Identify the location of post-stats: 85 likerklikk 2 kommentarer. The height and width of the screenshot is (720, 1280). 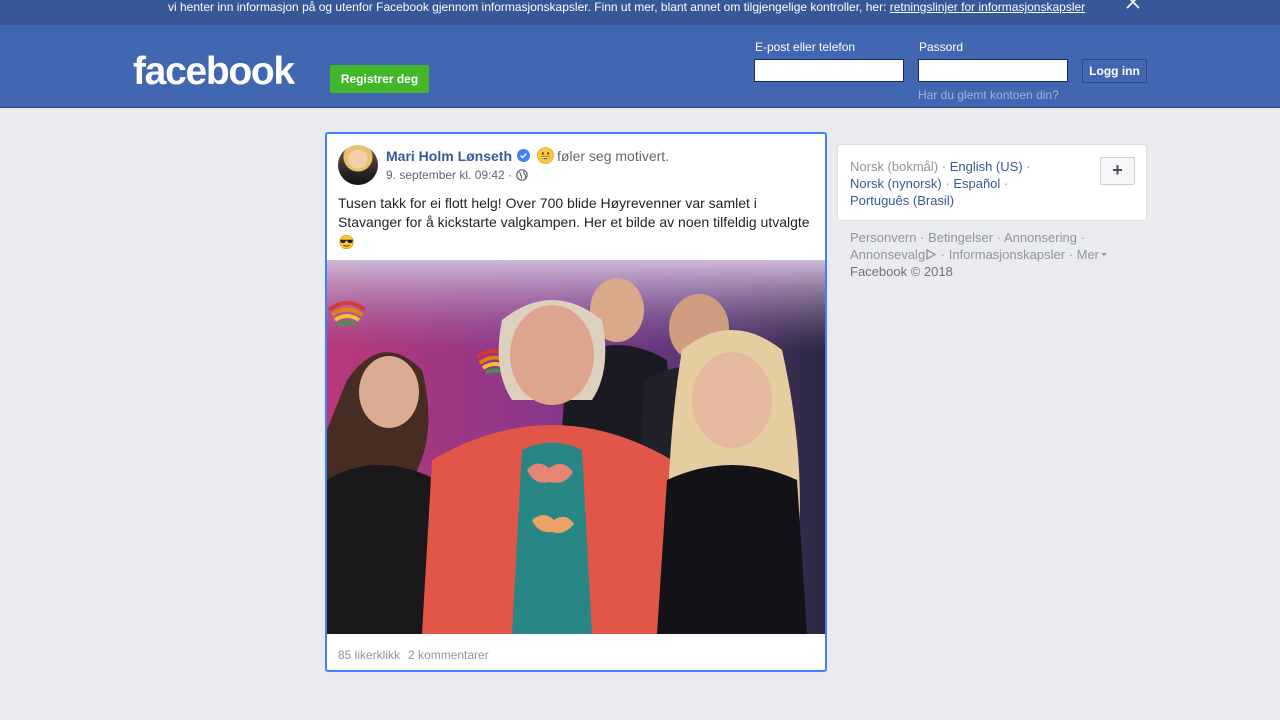
(413, 655).